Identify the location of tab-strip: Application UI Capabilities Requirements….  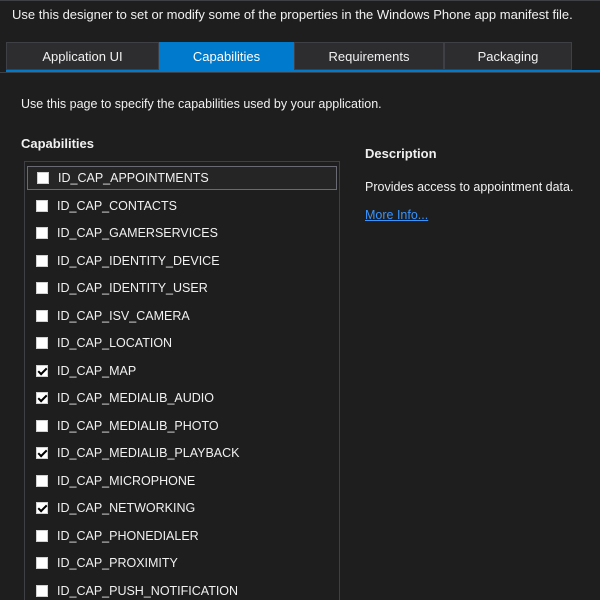
(289, 57).